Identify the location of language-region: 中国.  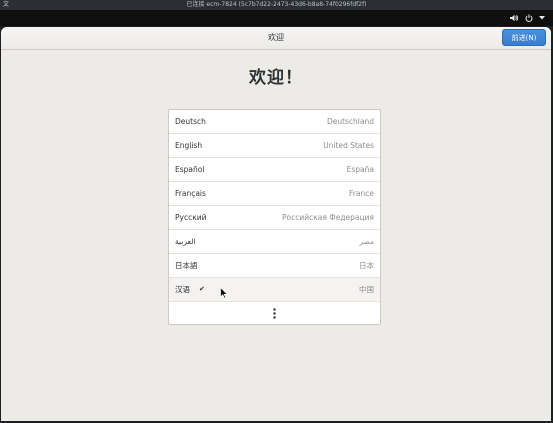
(366, 289).